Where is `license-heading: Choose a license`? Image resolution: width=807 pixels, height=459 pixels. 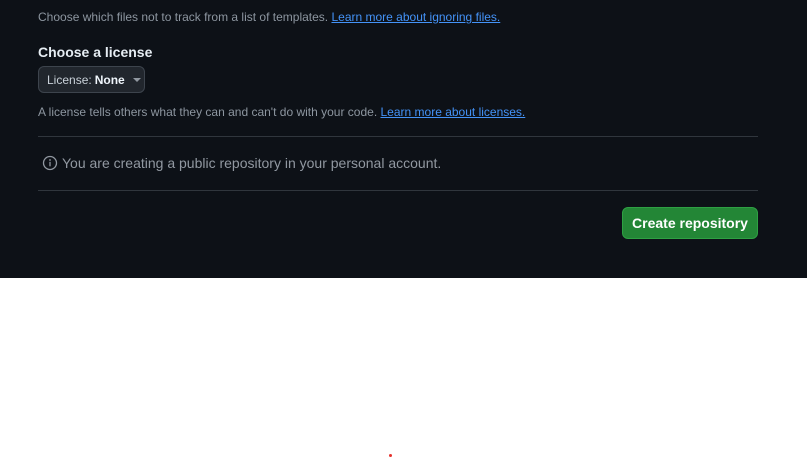 license-heading: Choose a license is located at coordinates (95, 52).